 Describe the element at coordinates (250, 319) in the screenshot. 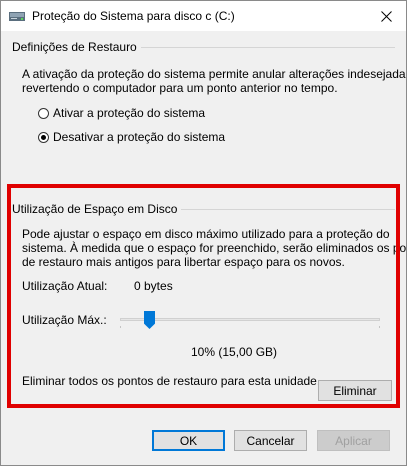

I see `max-usage-slider-track` at that location.